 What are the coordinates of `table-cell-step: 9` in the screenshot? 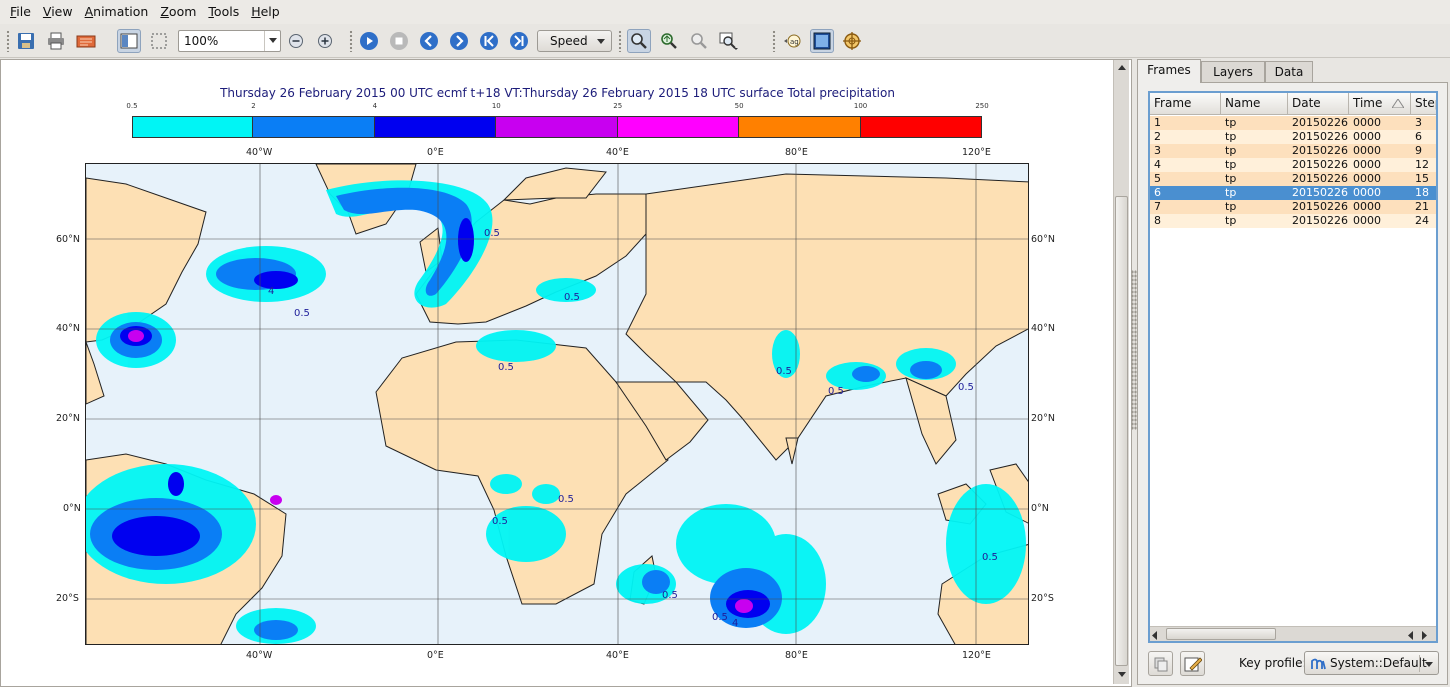 It's located at (1418, 150).